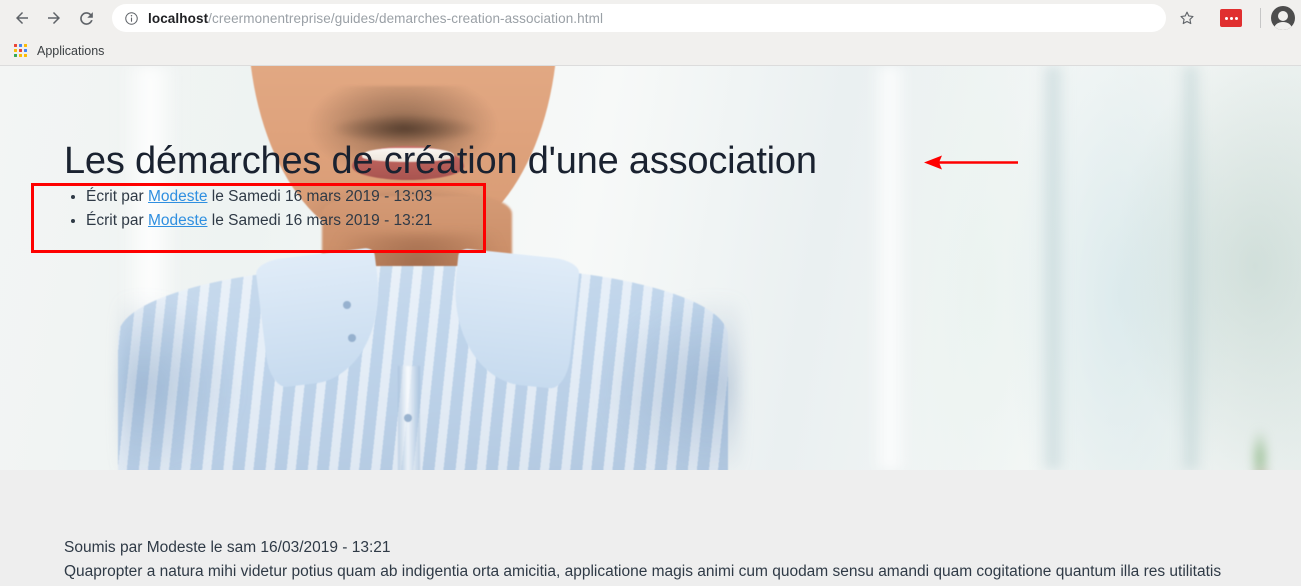 The width and height of the screenshot is (1301, 586). I want to click on apps-shortcut: Applications, so click(59, 51).